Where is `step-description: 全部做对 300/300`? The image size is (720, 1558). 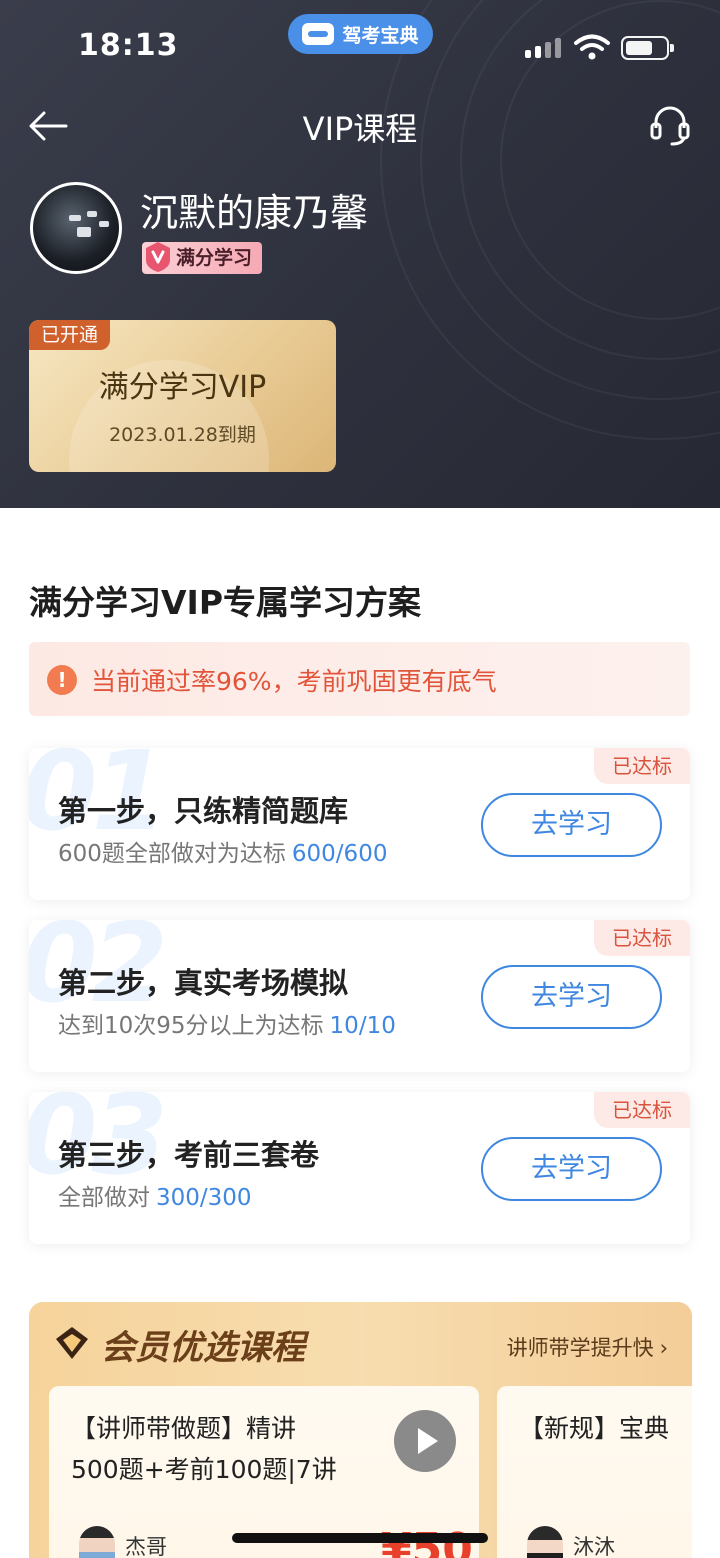
step-description: 全部做对 300/300 is located at coordinates (155, 1198).